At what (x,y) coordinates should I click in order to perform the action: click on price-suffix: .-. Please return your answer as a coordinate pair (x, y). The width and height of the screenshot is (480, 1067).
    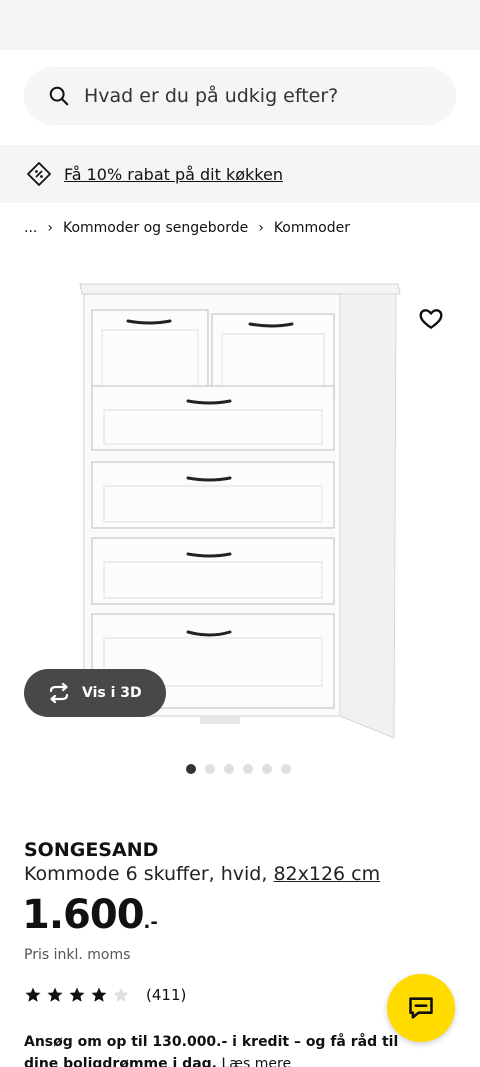
    Looking at the image, I should click on (150, 922).